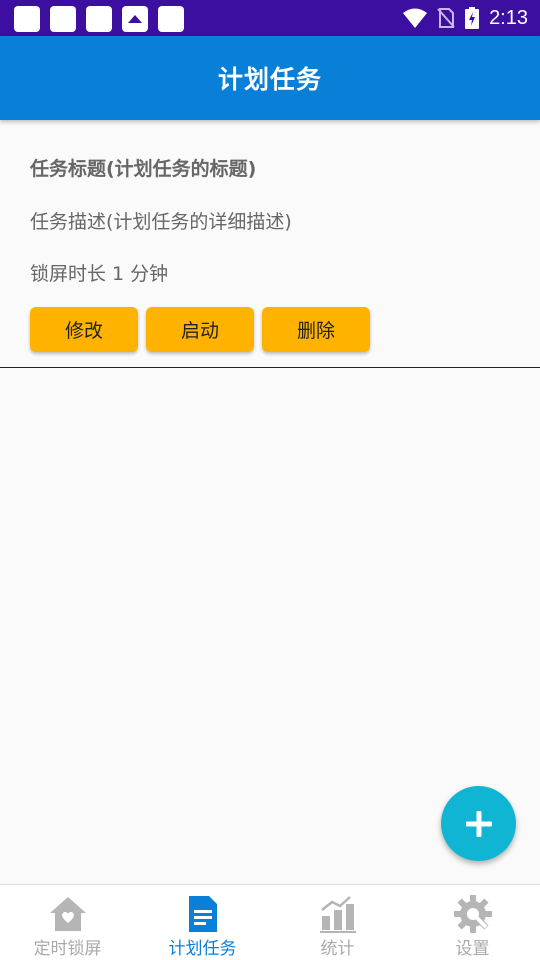  I want to click on status-time: 2:13, so click(508, 17).